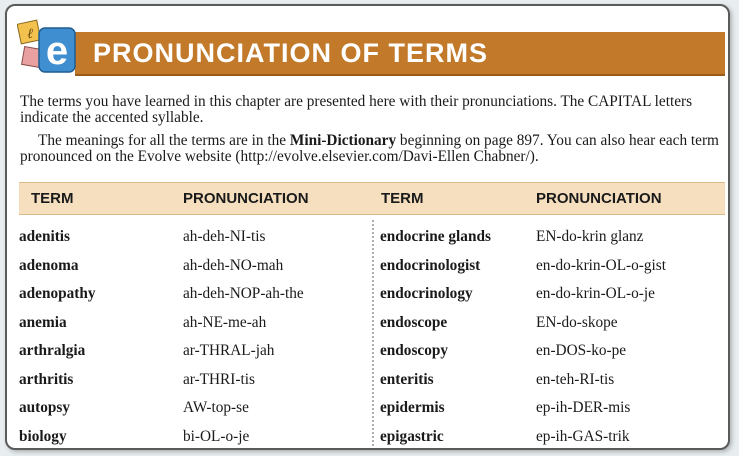 The image size is (739, 456). Describe the element at coordinates (414, 322) in the screenshot. I see `term: endoscope` at that location.